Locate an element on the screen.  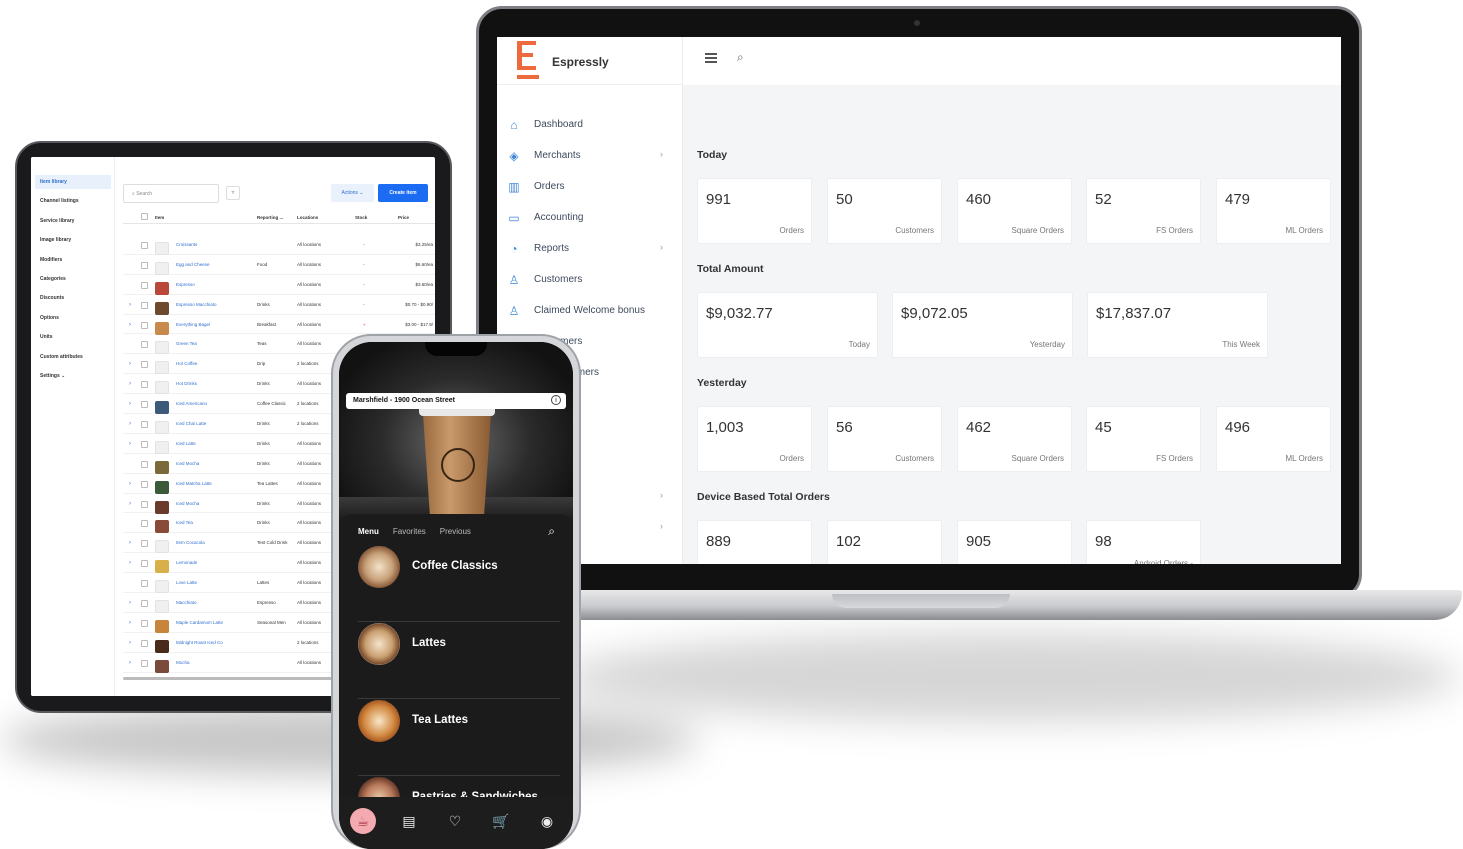
sidebar-item: Custom attributes is located at coordinates (73, 357).